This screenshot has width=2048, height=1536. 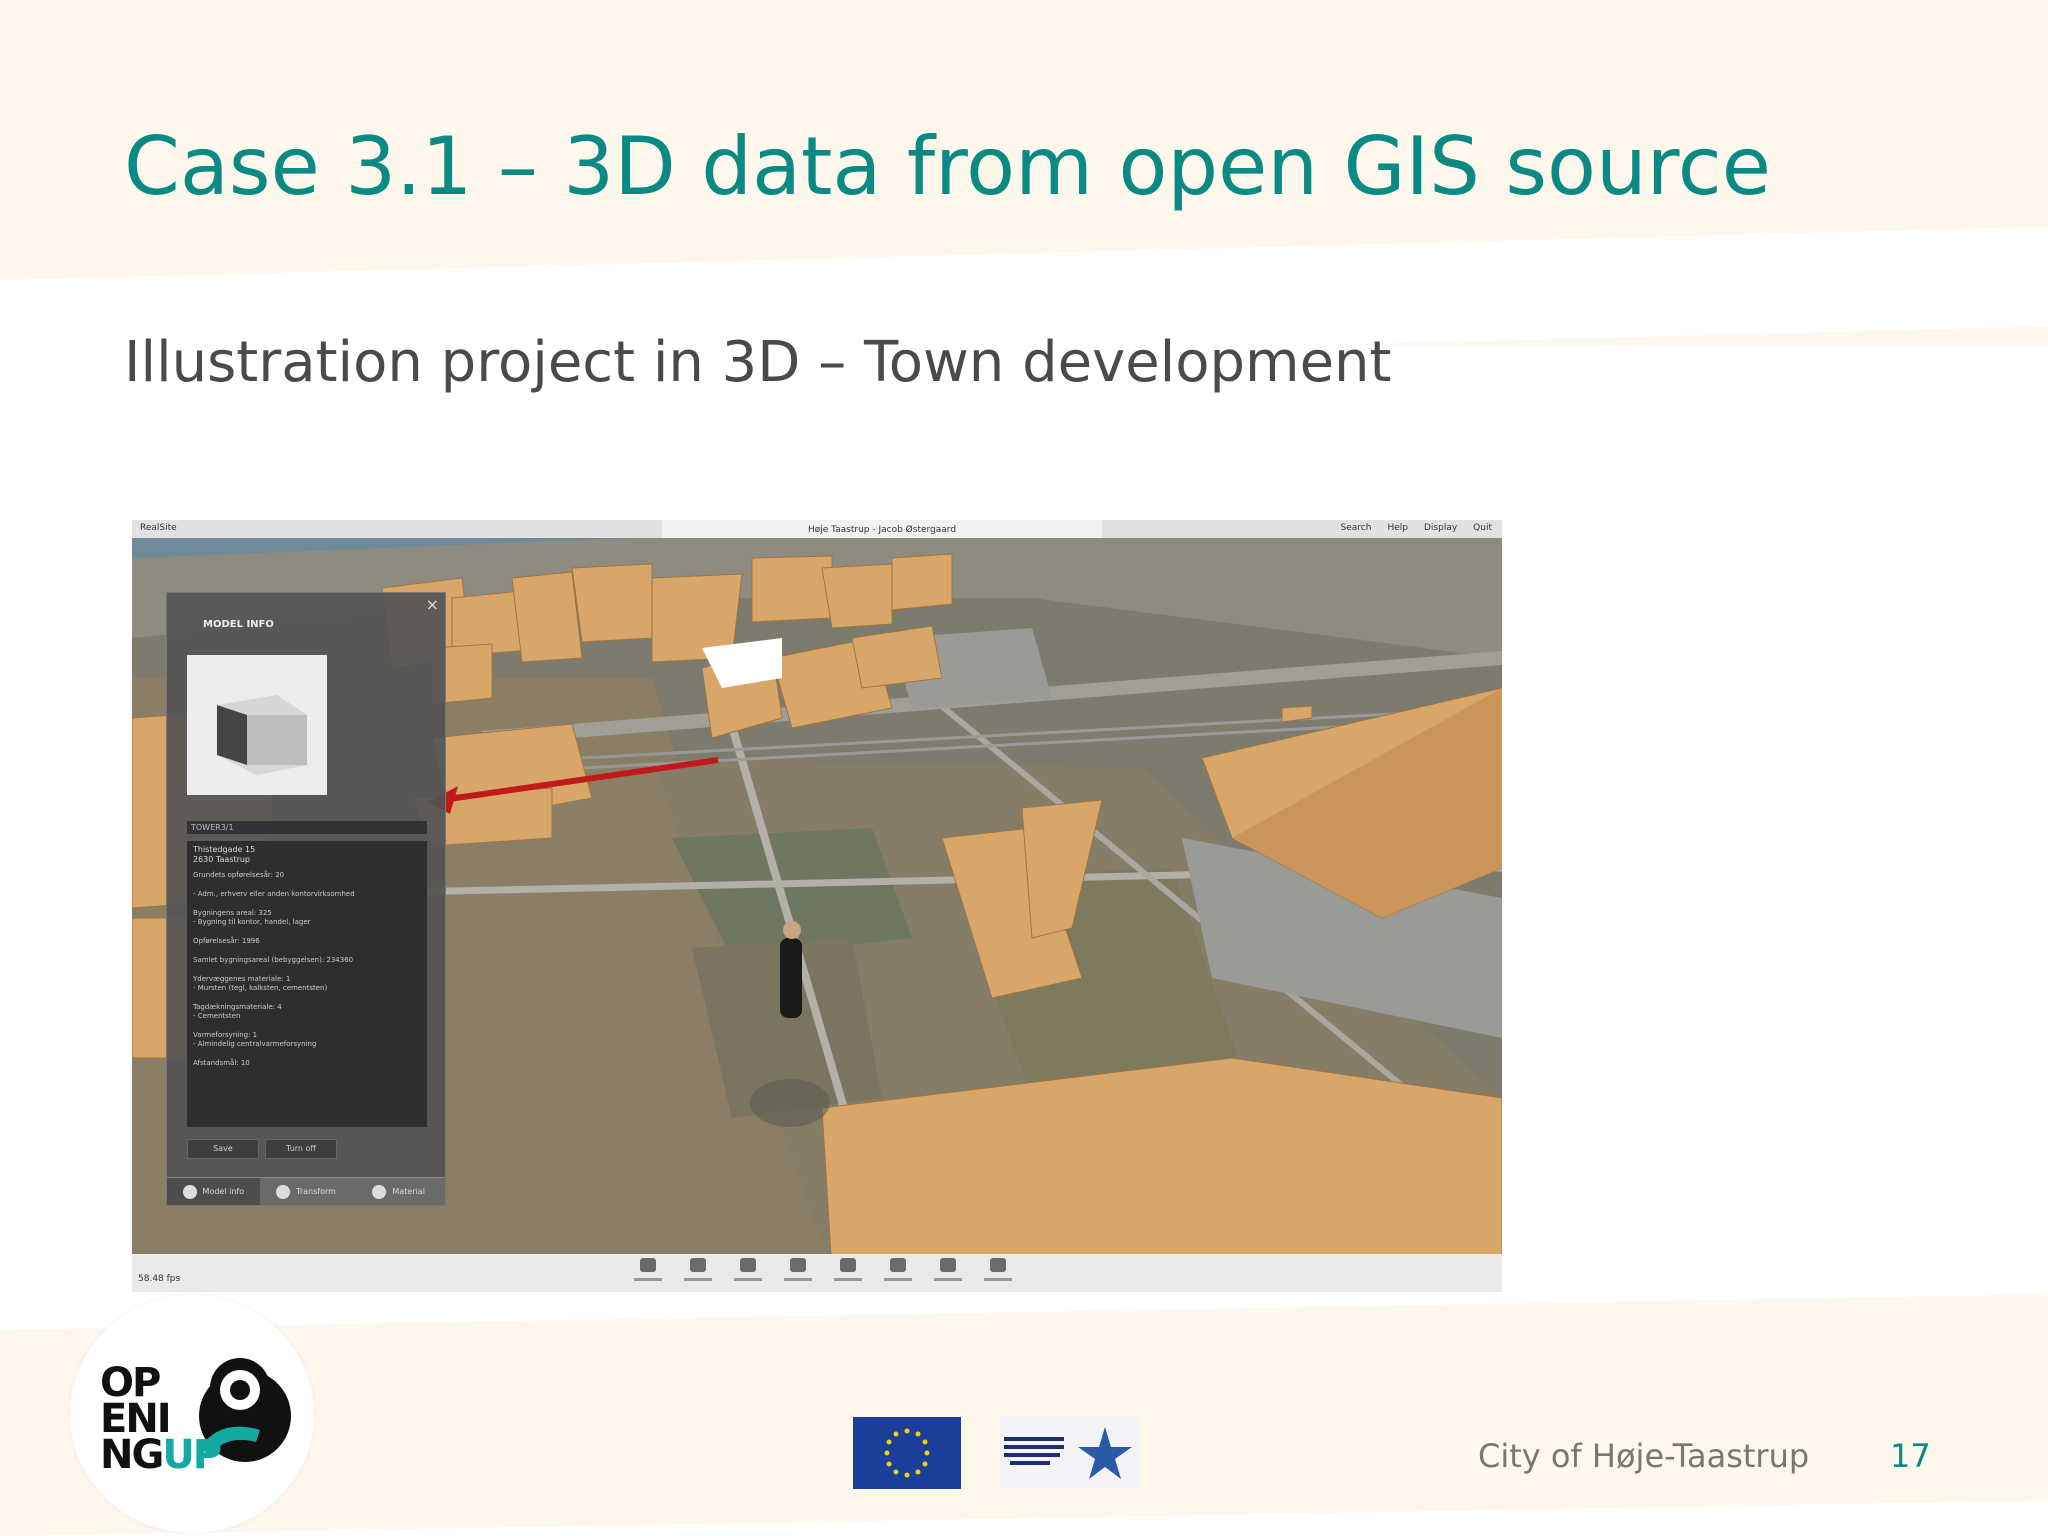 I want to click on info-line: Bygningens areal: 325, so click(x=232, y=913).